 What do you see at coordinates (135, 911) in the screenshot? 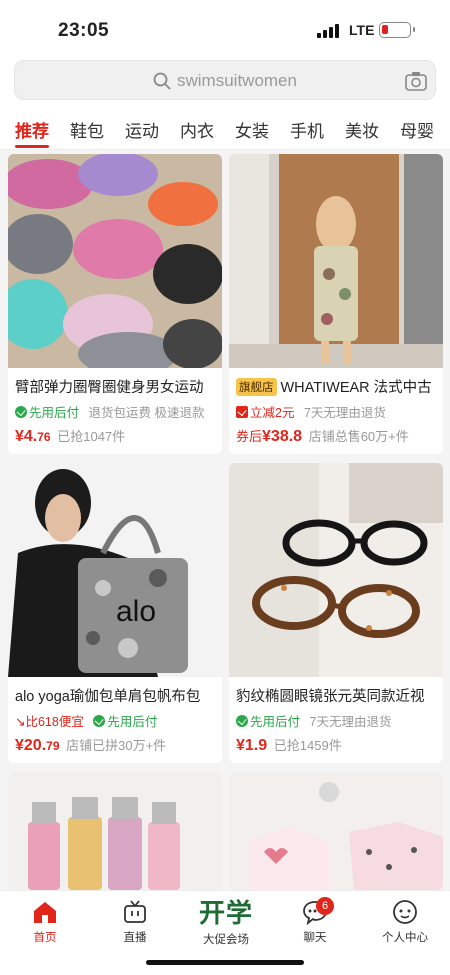
I see `tv-icon` at bounding box center [135, 911].